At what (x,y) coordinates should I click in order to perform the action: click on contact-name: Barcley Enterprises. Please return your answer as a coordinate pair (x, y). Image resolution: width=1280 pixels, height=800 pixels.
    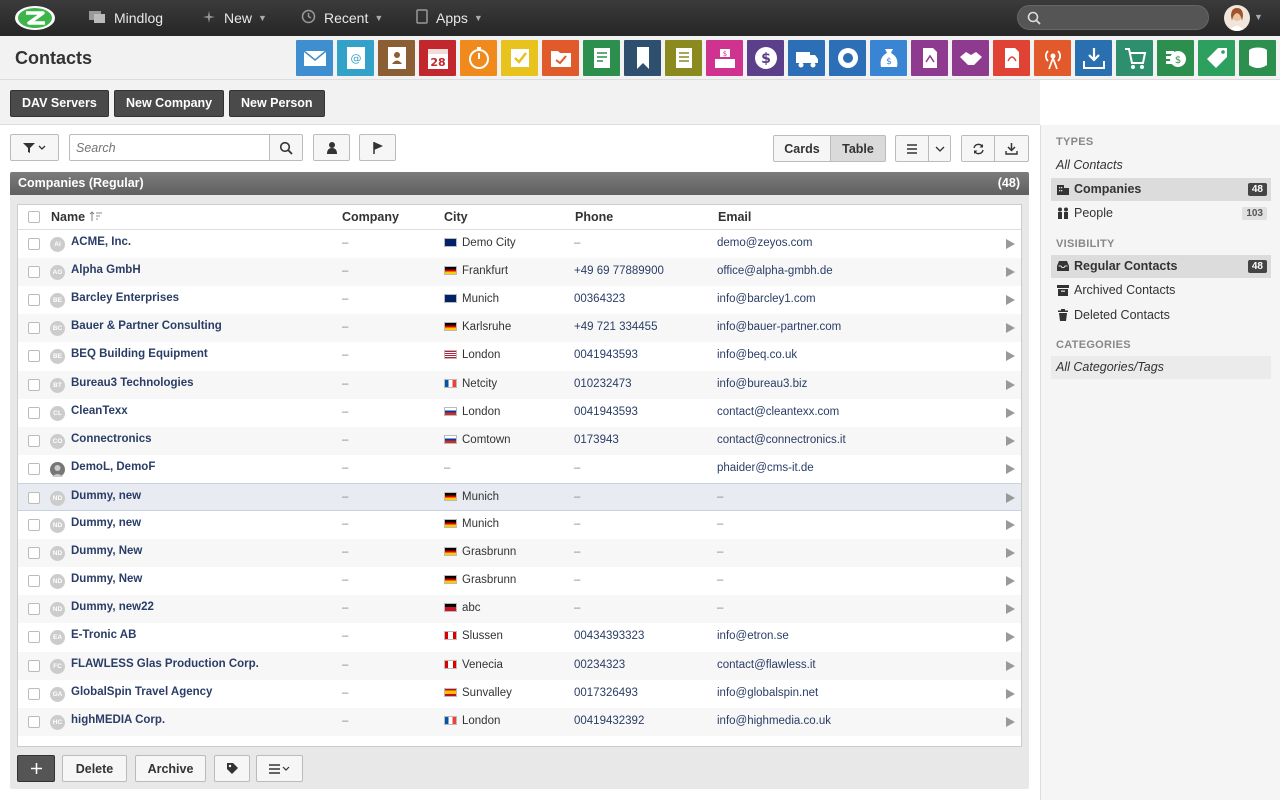
    Looking at the image, I should click on (125, 298).